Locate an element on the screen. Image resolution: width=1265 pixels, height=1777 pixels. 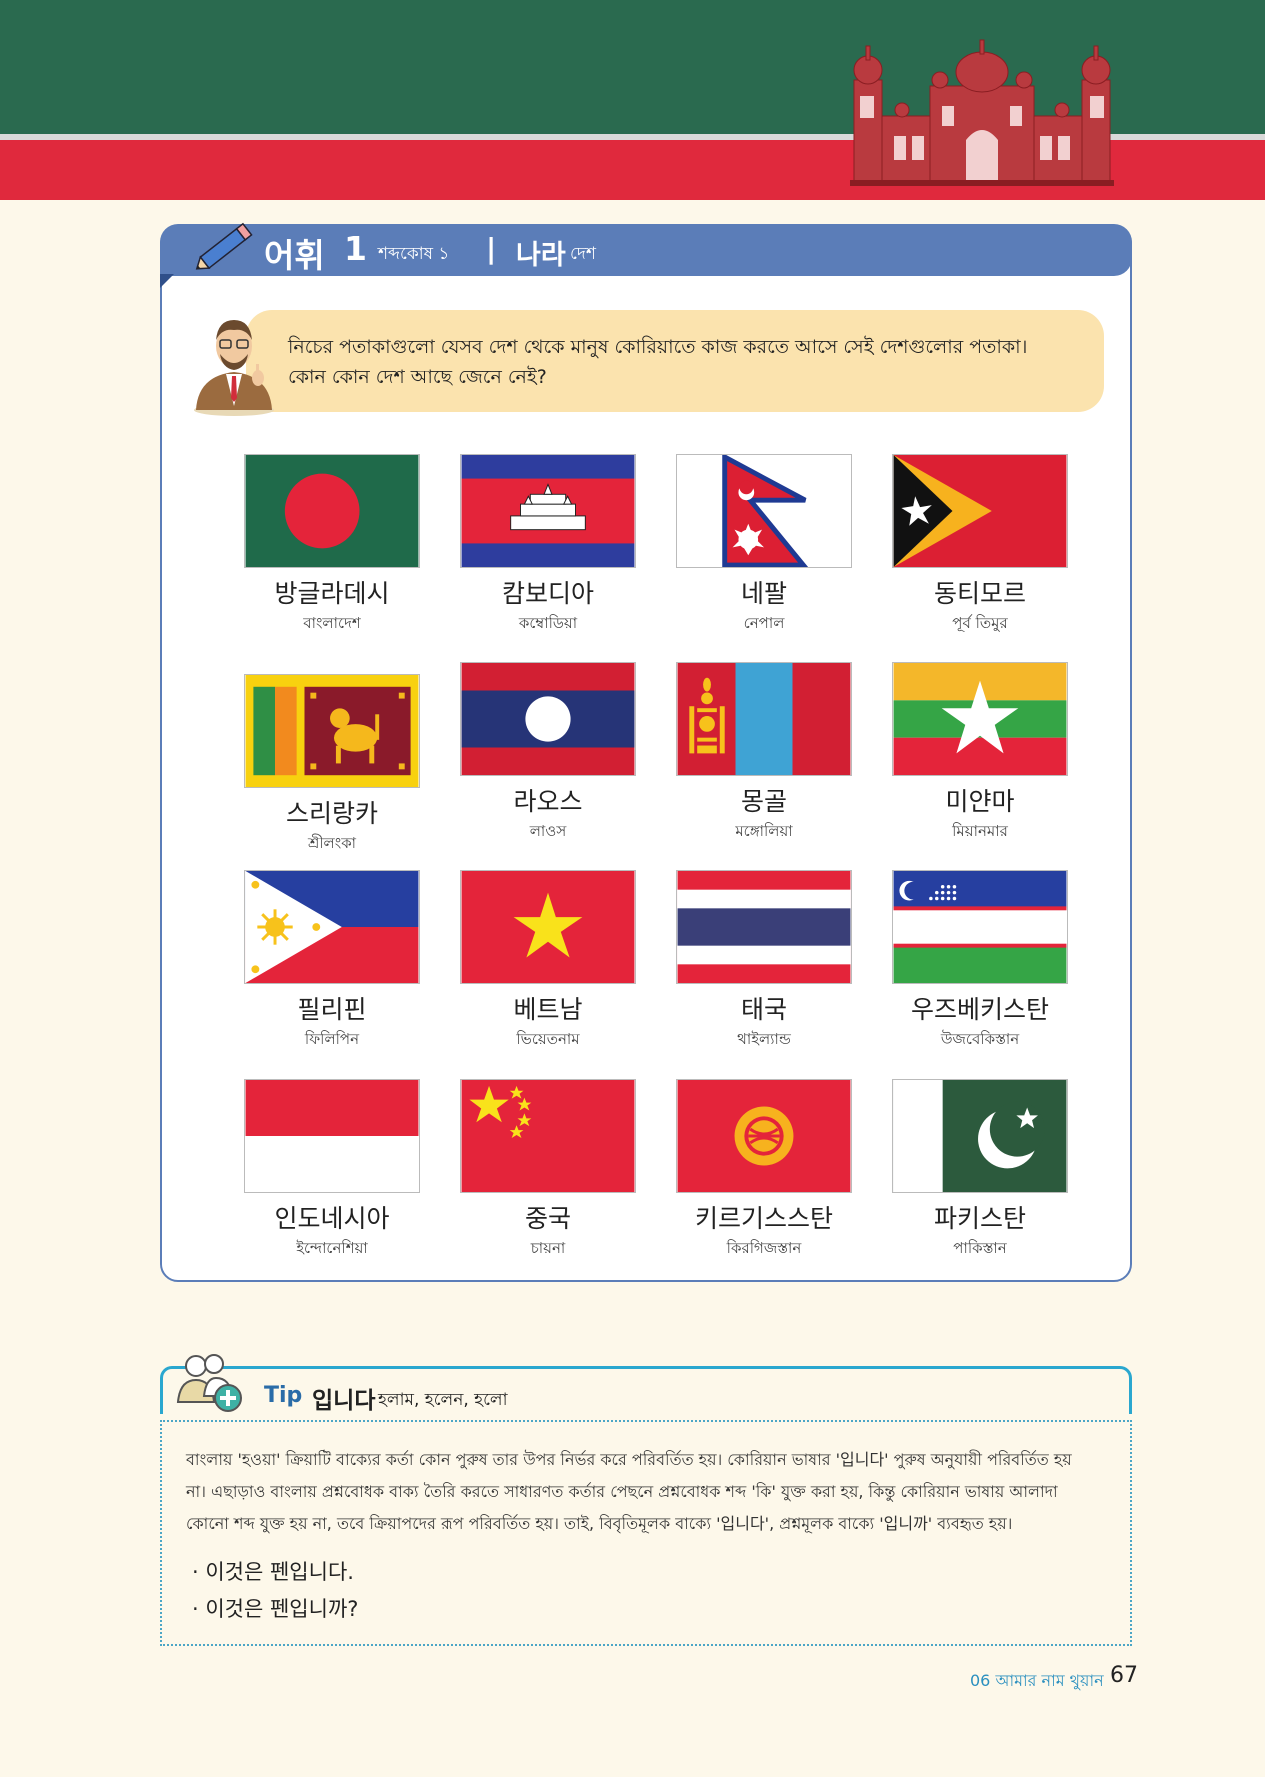
country-name-bn: বাংলাদেশ is located at coordinates (332, 623).